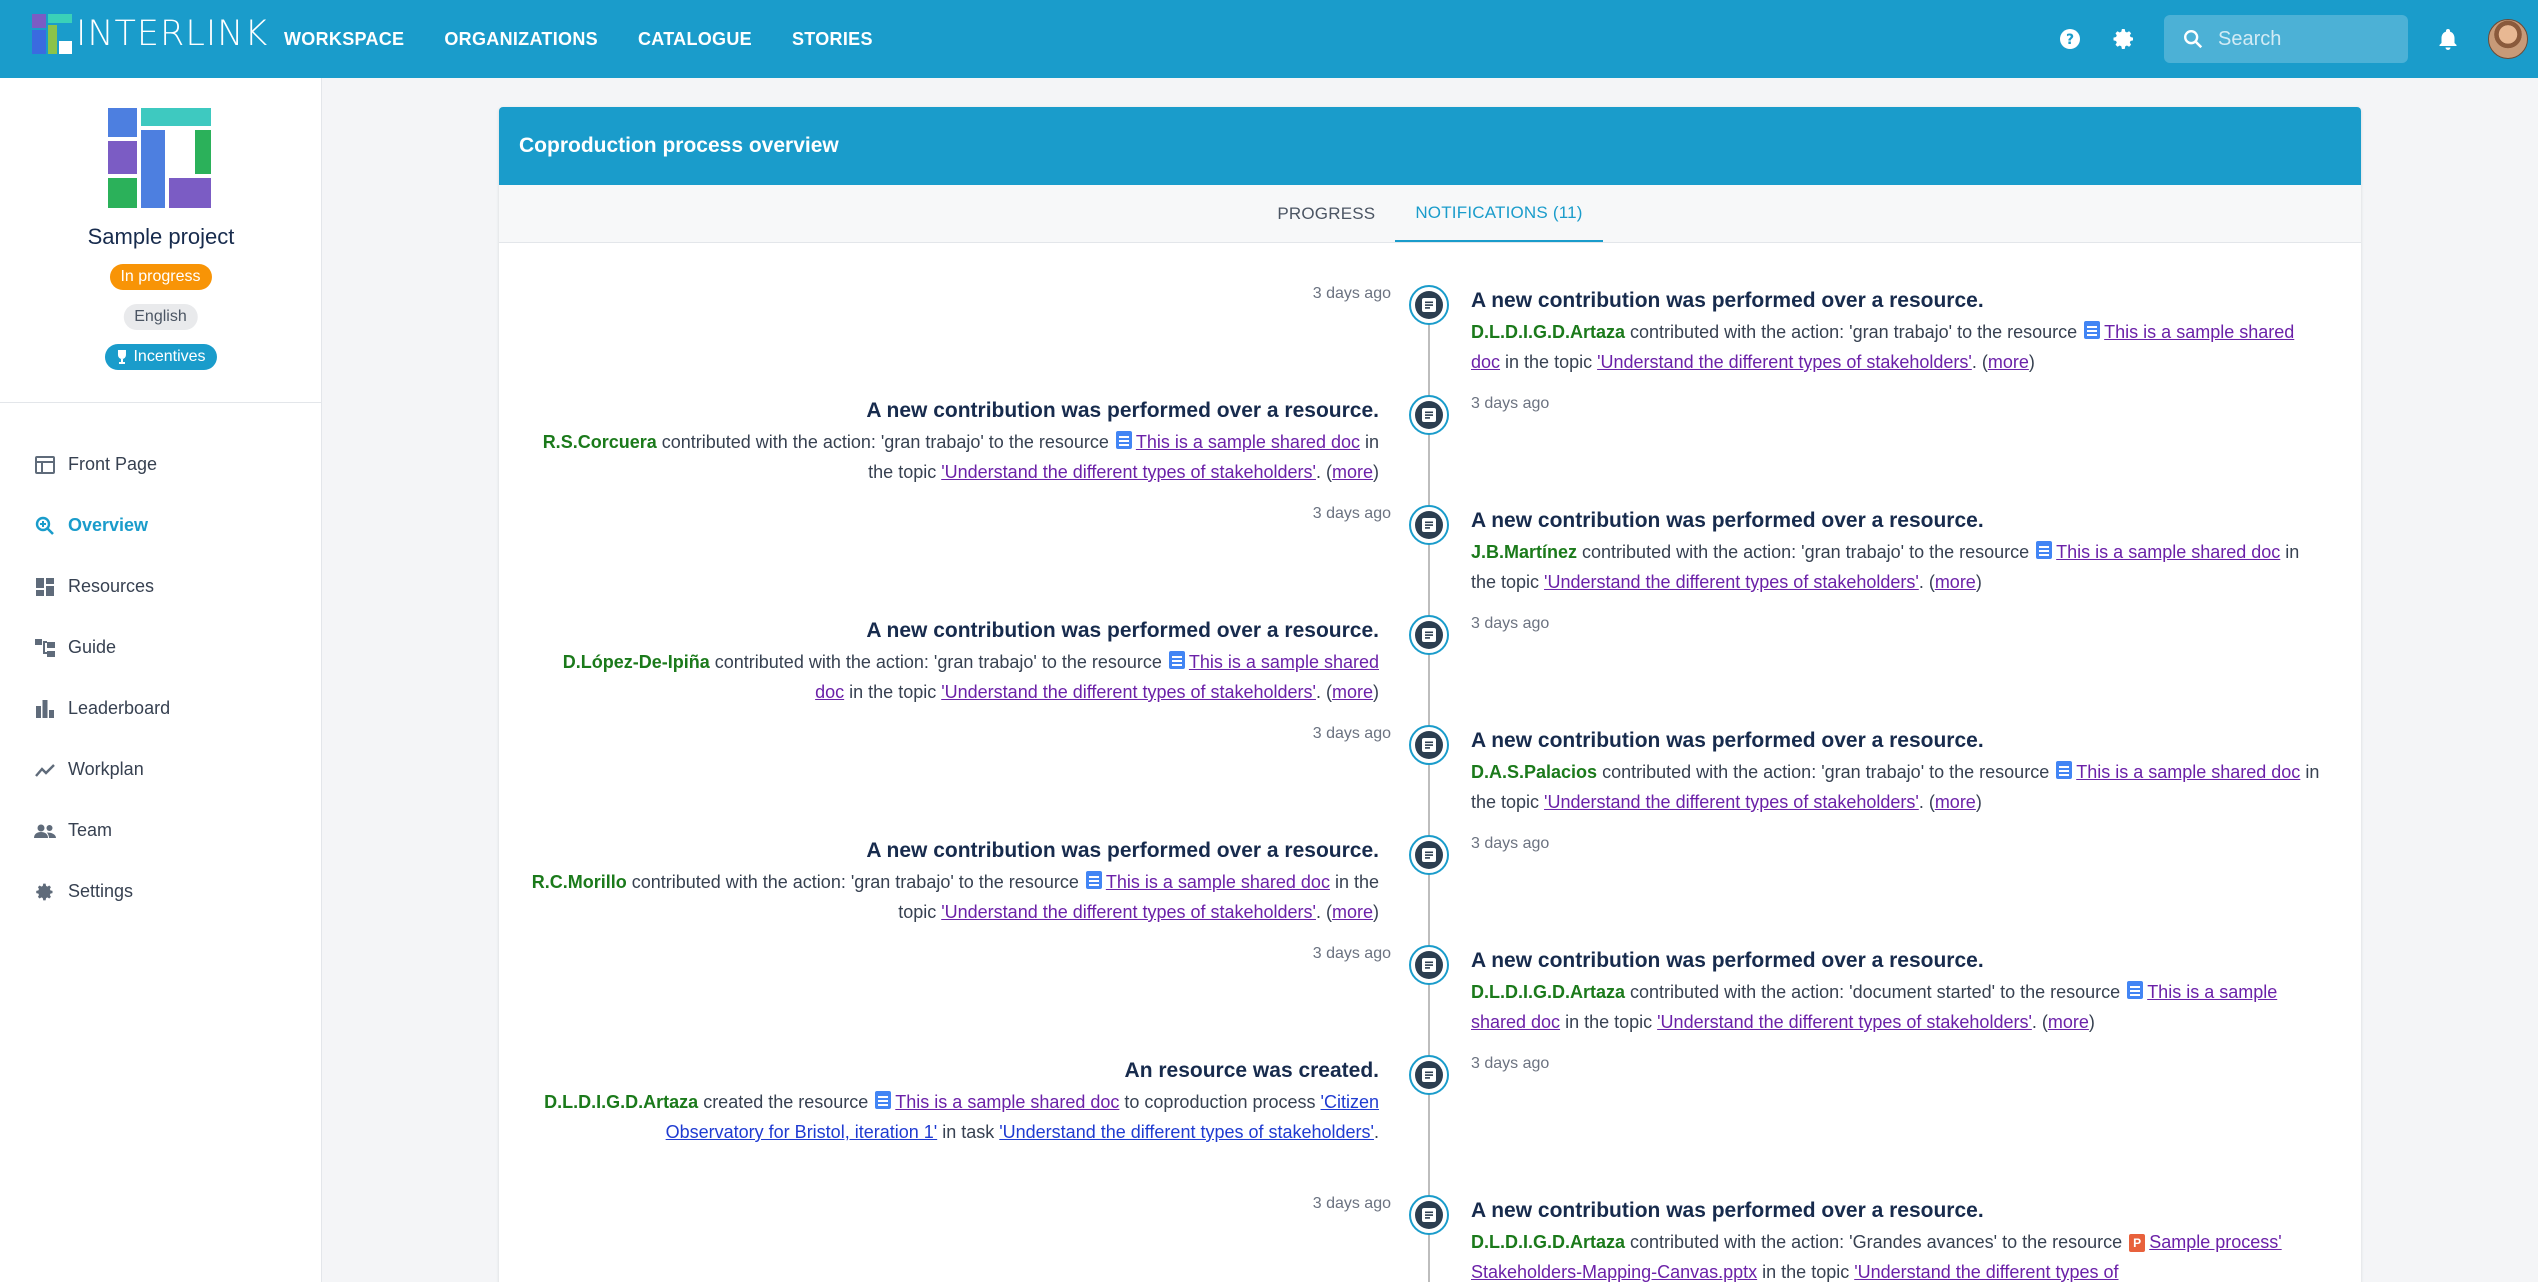 This screenshot has width=2538, height=1282. Describe the element at coordinates (2070, 39) in the screenshot. I see `help-icon: ?` at that location.